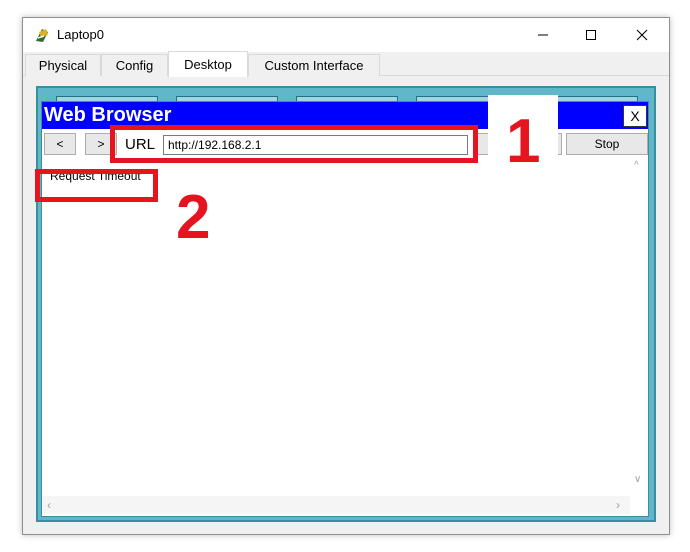 This screenshot has width=690, height=552. What do you see at coordinates (108, 115) in the screenshot?
I see `browser-title: Web Browser` at bounding box center [108, 115].